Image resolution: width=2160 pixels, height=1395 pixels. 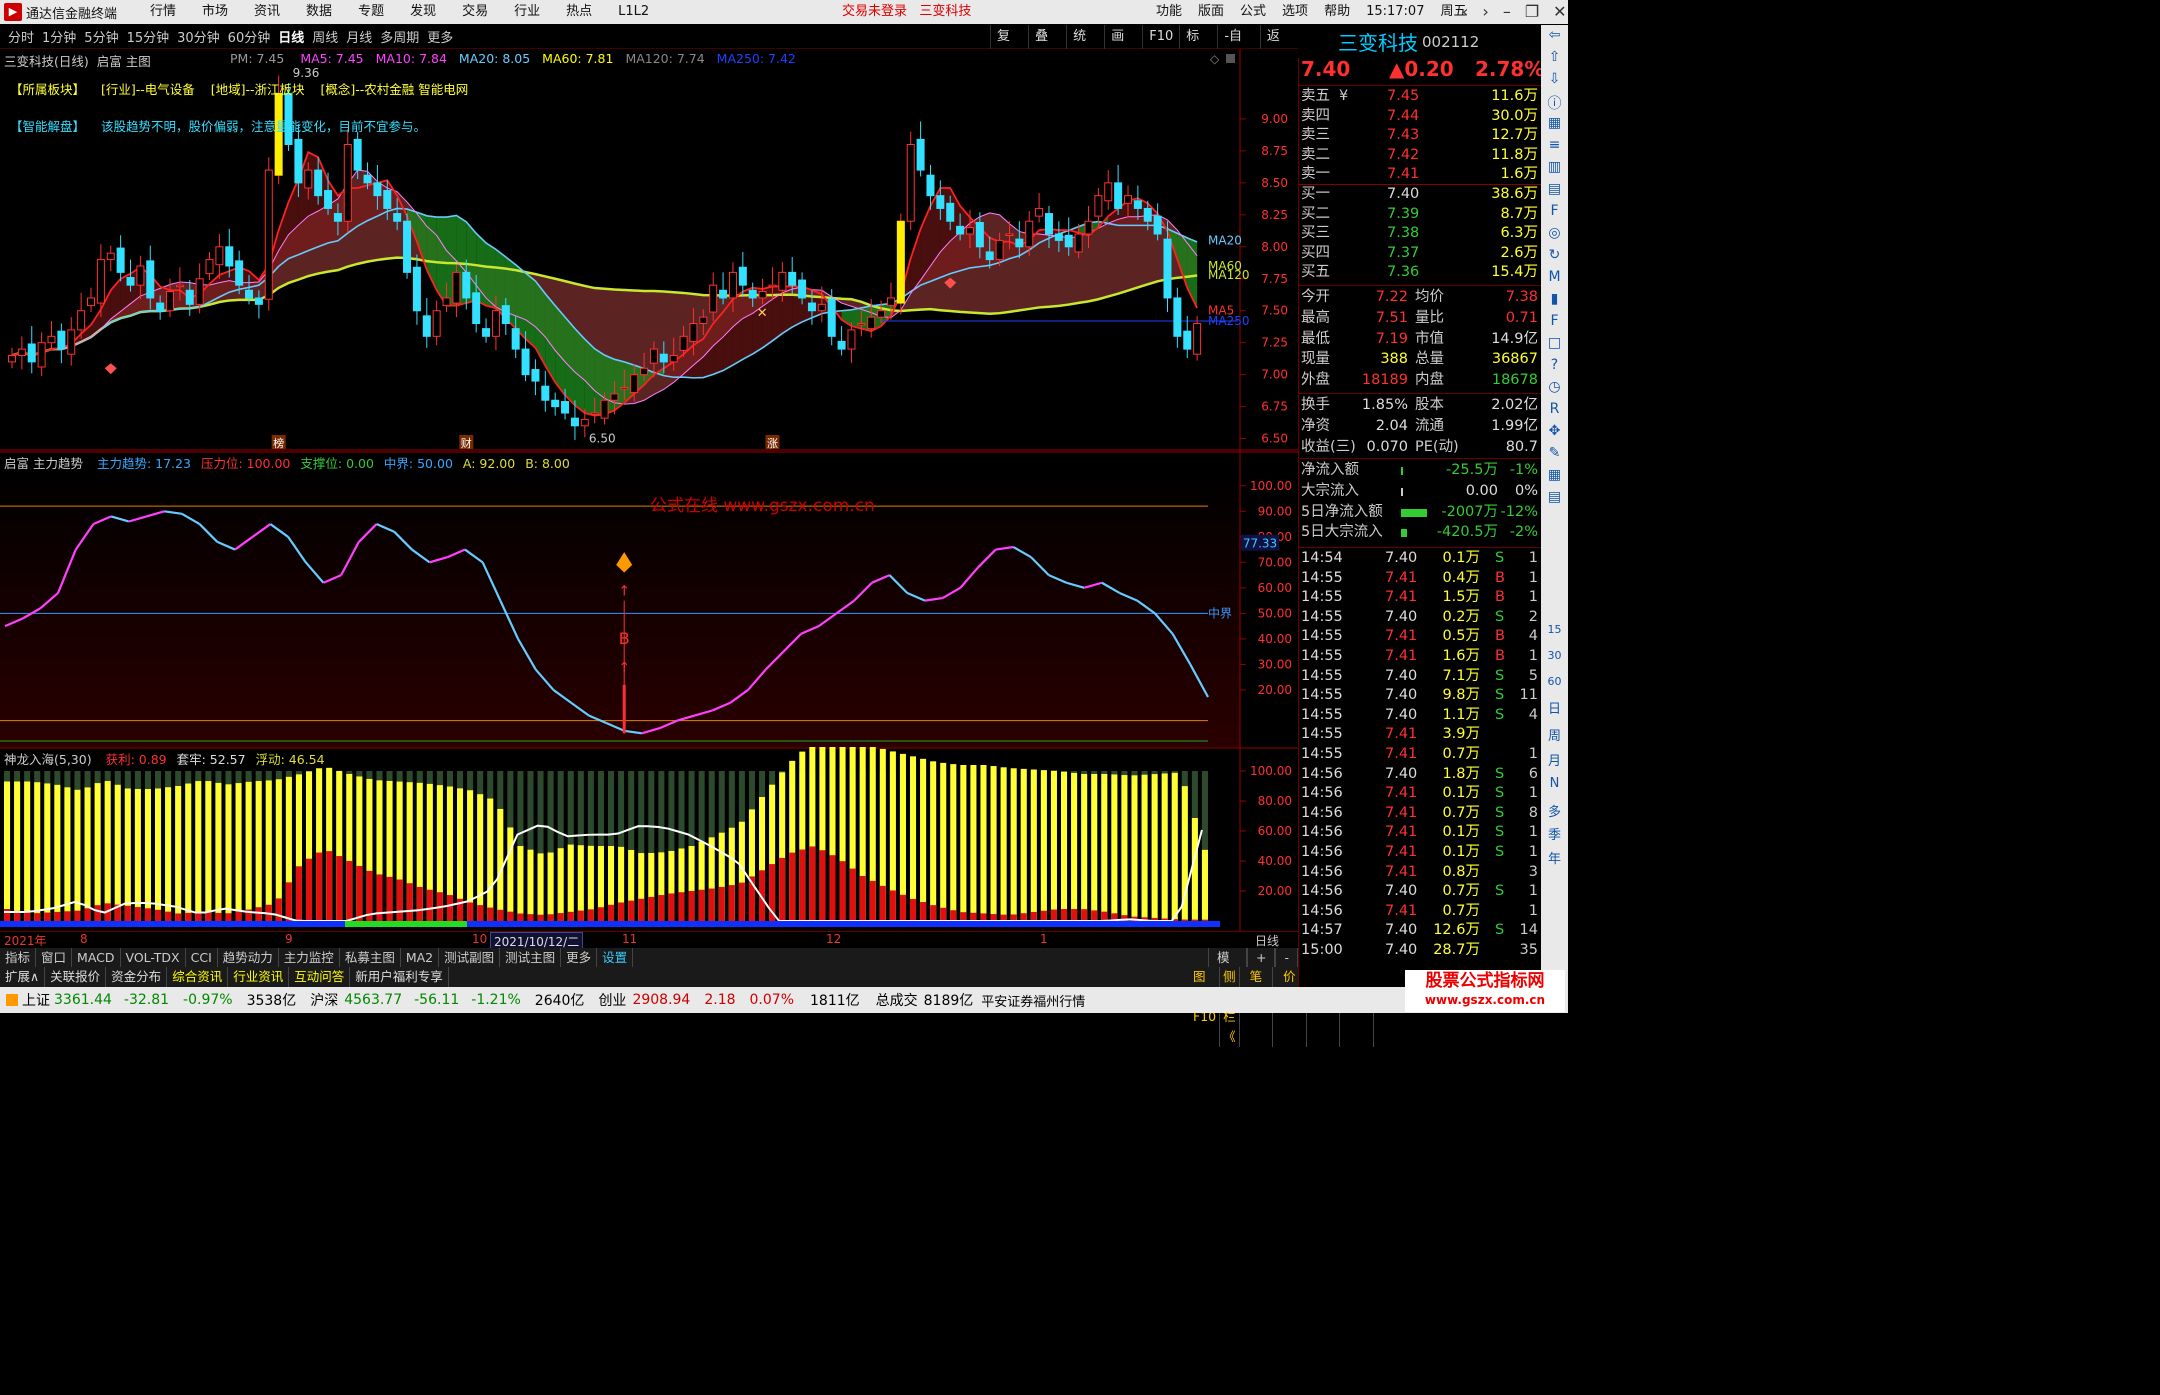 What do you see at coordinates (1295, 12) in the screenshot?
I see `menu-item: 选项` at bounding box center [1295, 12].